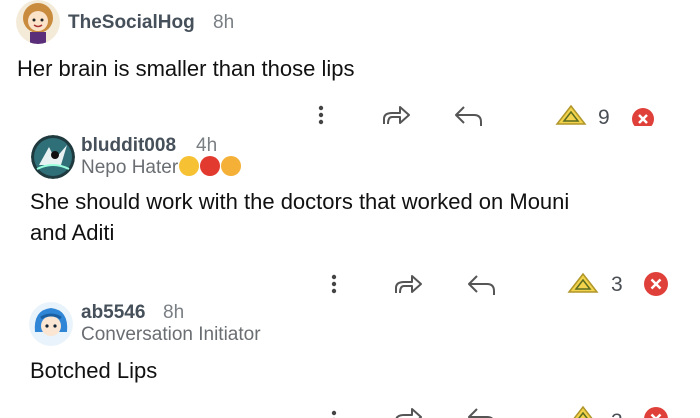  Describe the element at coordinates (94, 370) in the screenshot. I see `comment-body: Botched Lips` at that location.